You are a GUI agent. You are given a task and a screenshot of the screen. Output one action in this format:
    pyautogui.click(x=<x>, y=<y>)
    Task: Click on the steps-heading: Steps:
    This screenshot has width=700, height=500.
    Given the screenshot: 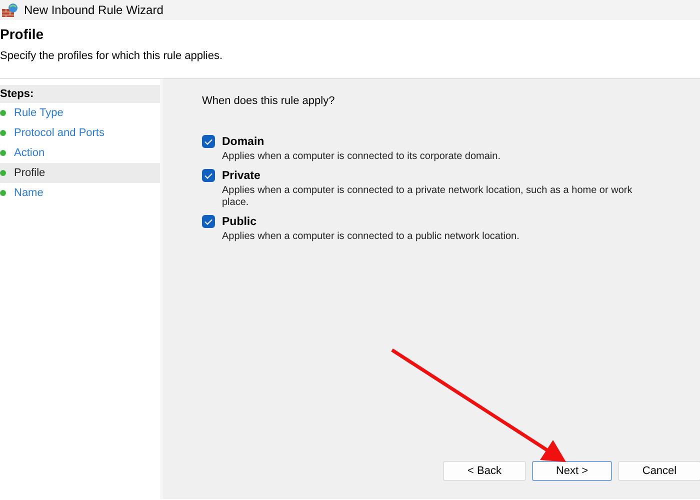 What is the action you would take?
    pyautogui.click(x=80, y=94)
    